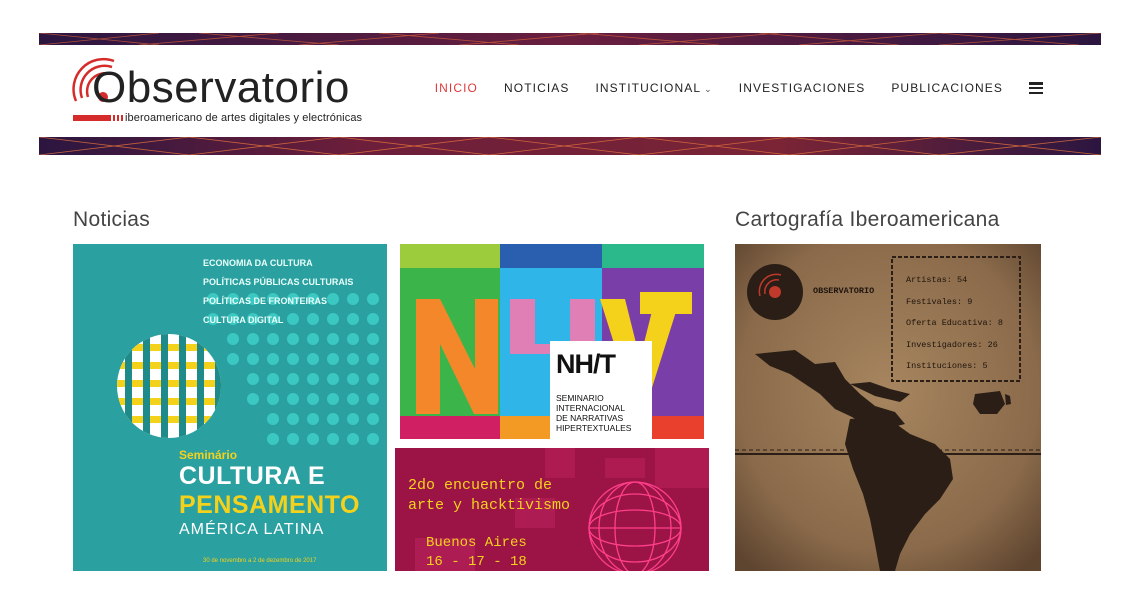  I want to click on seminario-title-line2: PENSAMENTO, so click(269, 505).